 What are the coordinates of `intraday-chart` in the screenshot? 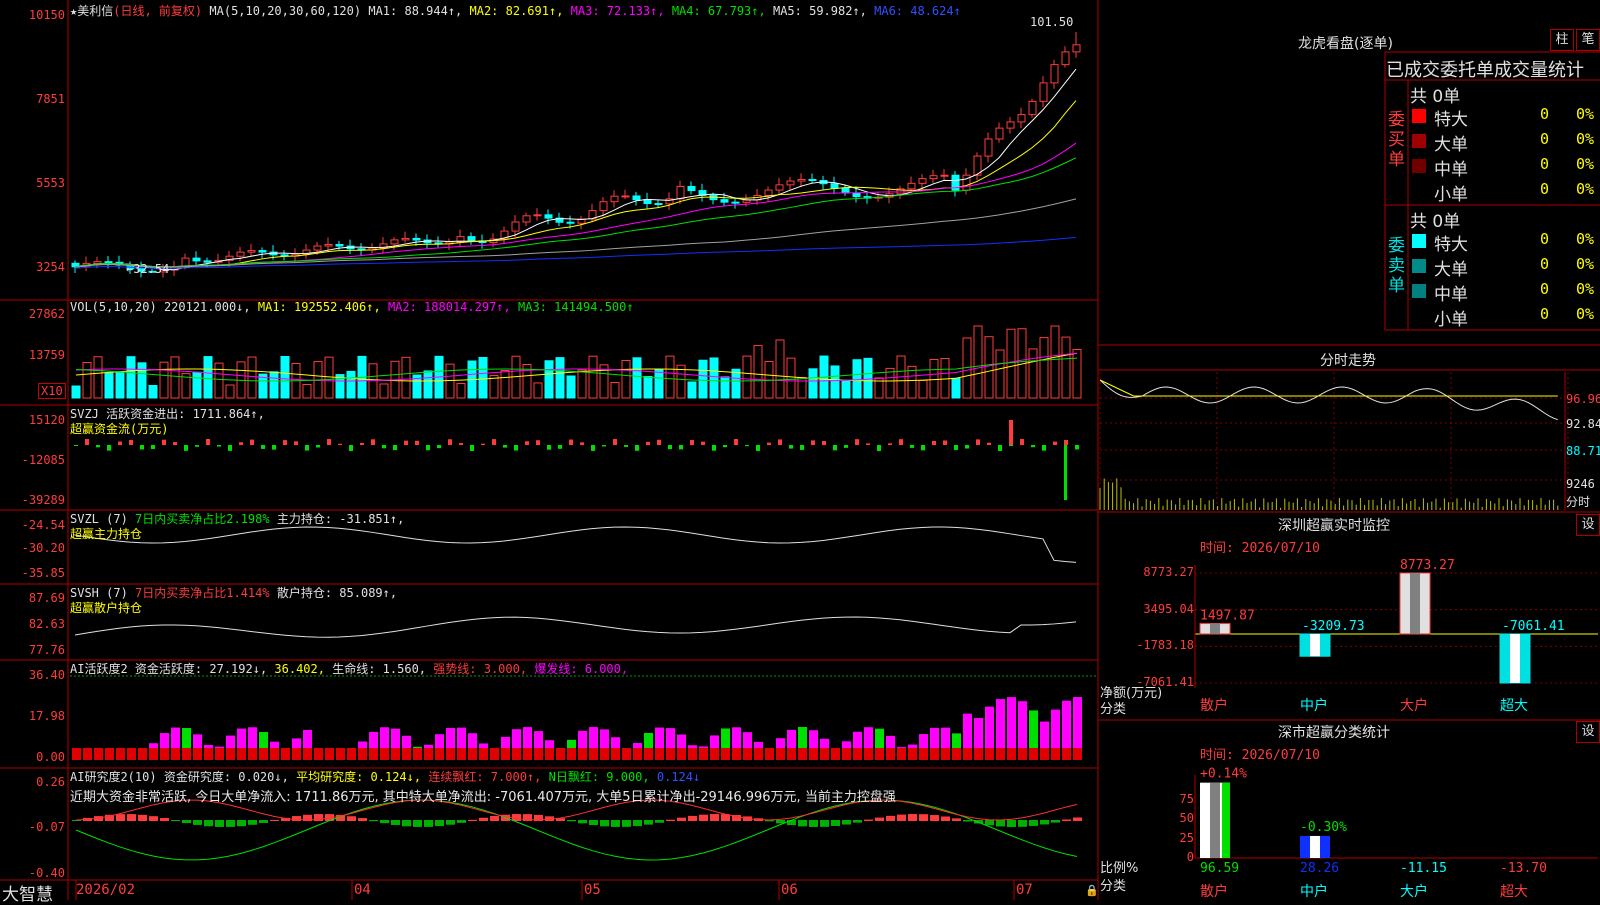 It's located at (1329, 444).